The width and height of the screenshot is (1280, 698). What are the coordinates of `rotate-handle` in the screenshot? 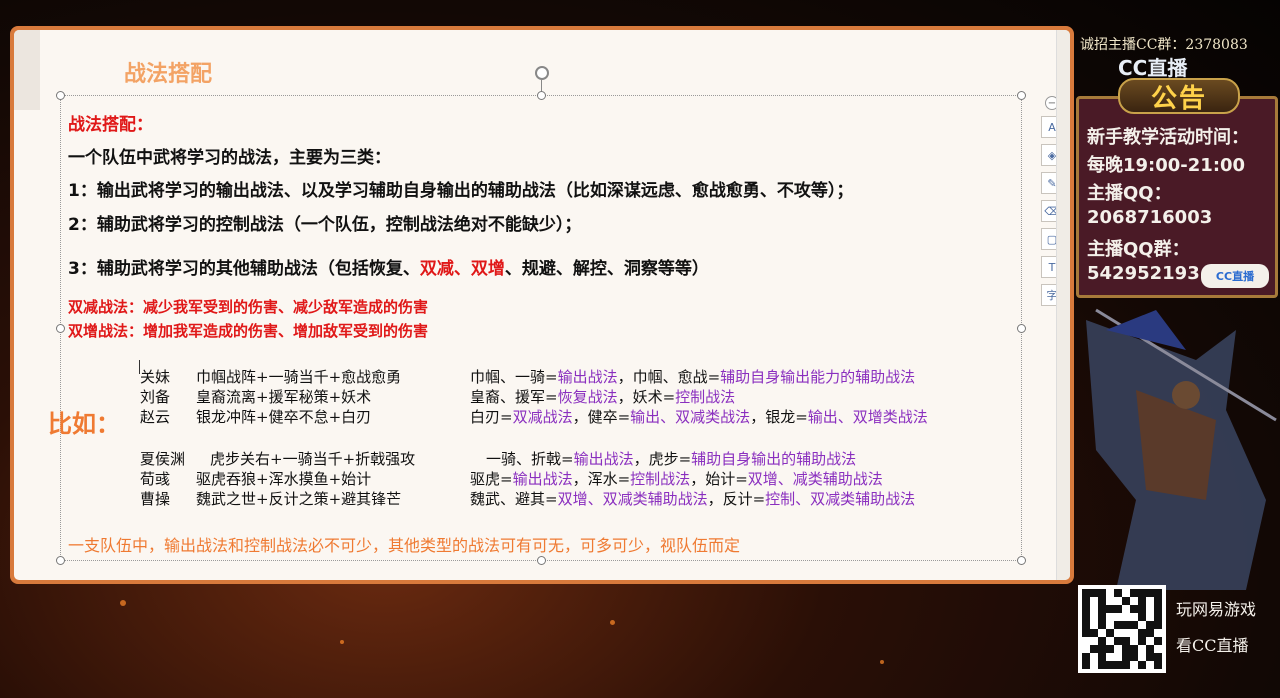 It's located at (542, 73).